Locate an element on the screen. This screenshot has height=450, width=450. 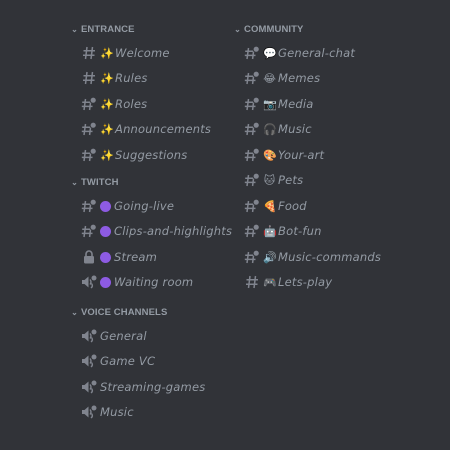
channel-label: Media is located at coordinates (296, 104).